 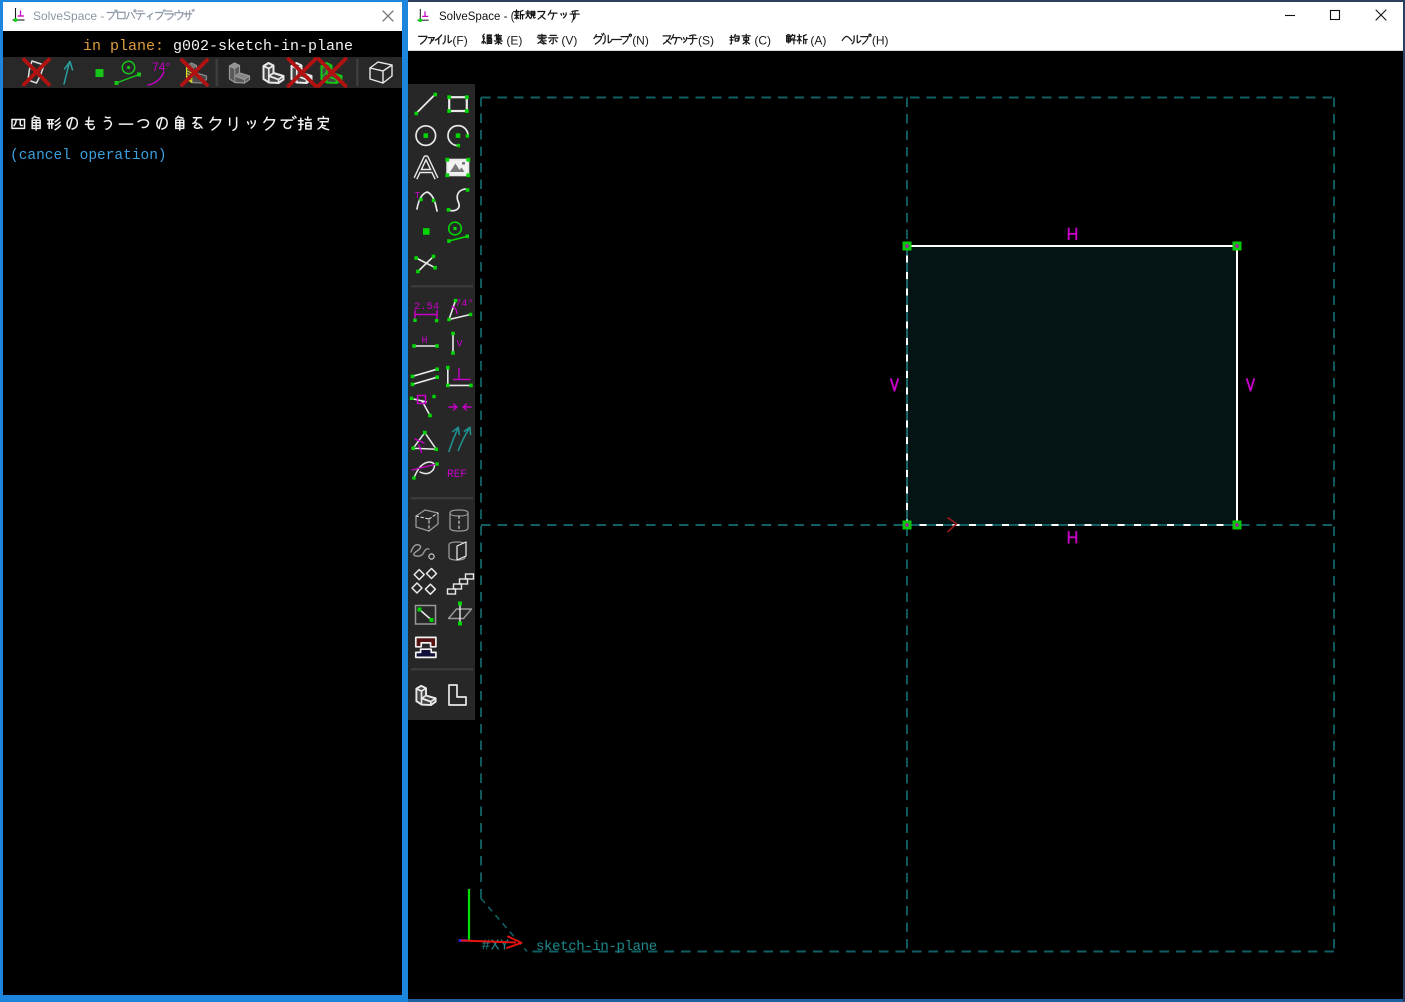 What do you see at coordinates (706, 41) in the screenshot?
I see `svg-text: (S)` at bounding box center [706, 41].